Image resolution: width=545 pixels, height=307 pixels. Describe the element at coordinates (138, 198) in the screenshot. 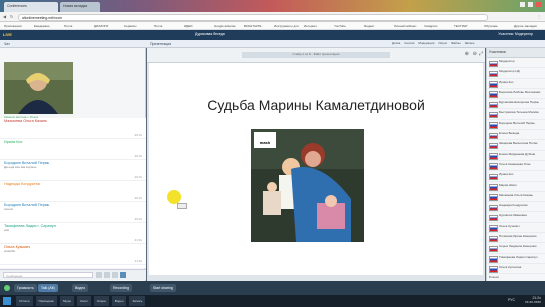

I see `chat-time: 20:3x` at that location.